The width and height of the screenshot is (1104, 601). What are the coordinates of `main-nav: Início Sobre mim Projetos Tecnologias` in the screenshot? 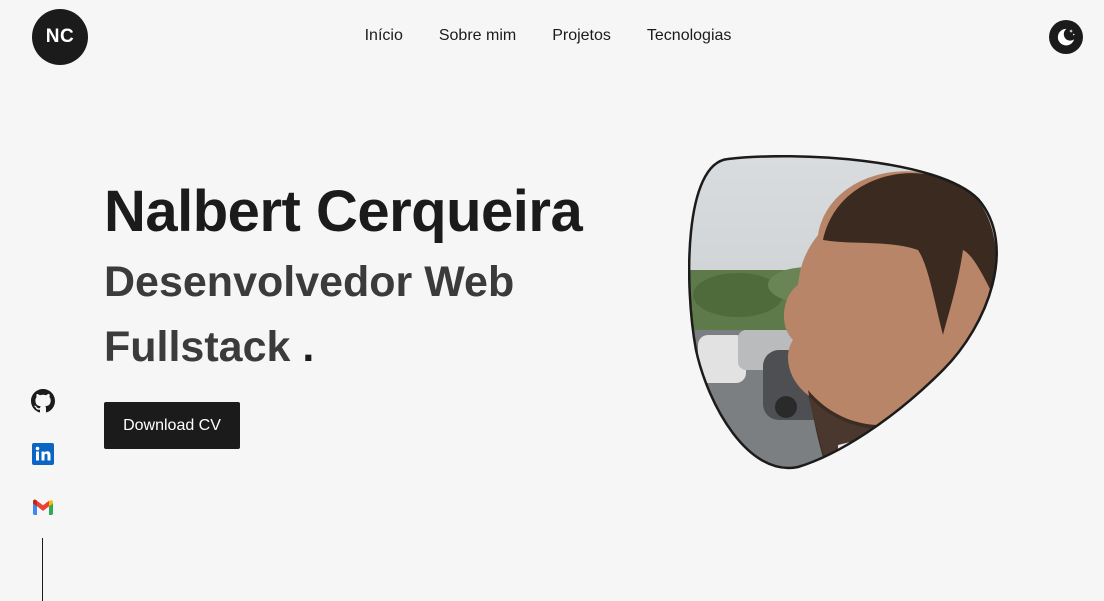 It's located at (552, 36).